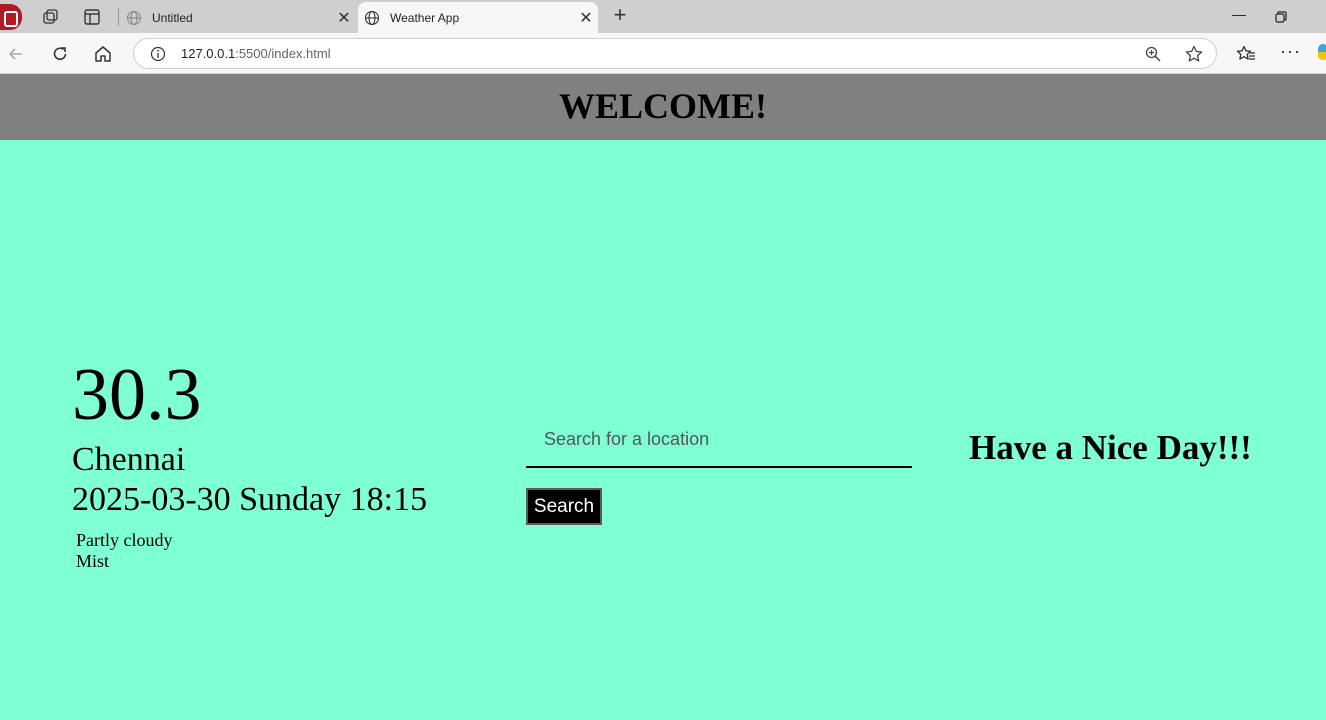 The height and width of the screenshot is (720, 1326). What do you see at coordinates (93, 561) in the screenshot?
I see `condition-text: Mist` at bounding box center [93, 561].